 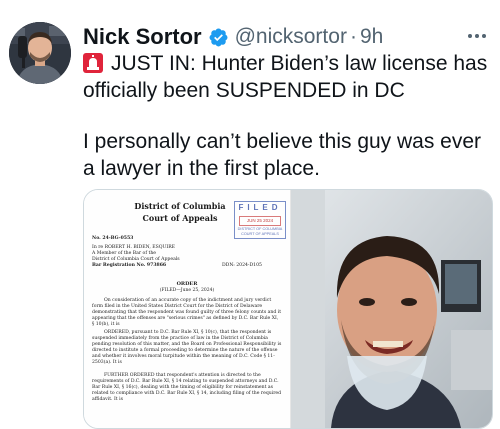 I want to click on tweet-header: Nick Sortor @nicksortor · 9h, so click(x=286, y=37).